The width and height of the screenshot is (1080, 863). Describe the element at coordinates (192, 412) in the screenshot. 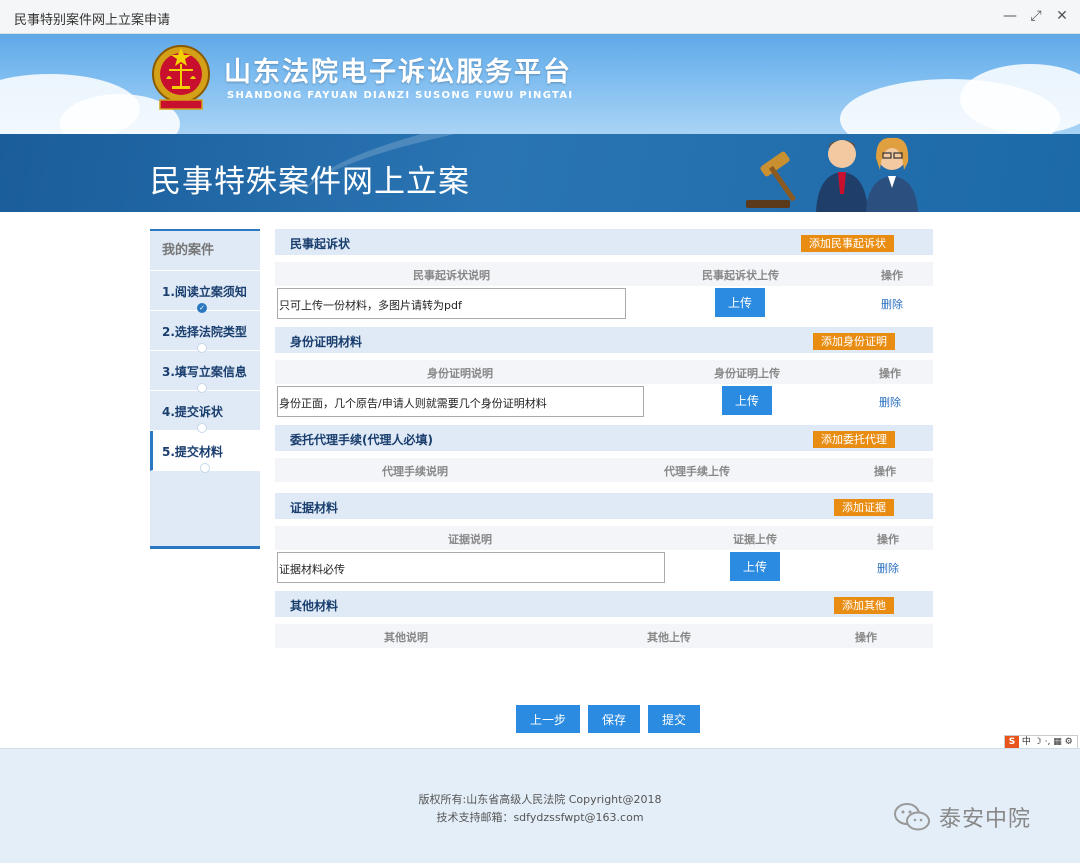

I see `step-label: 4.提交诉状` at that location.